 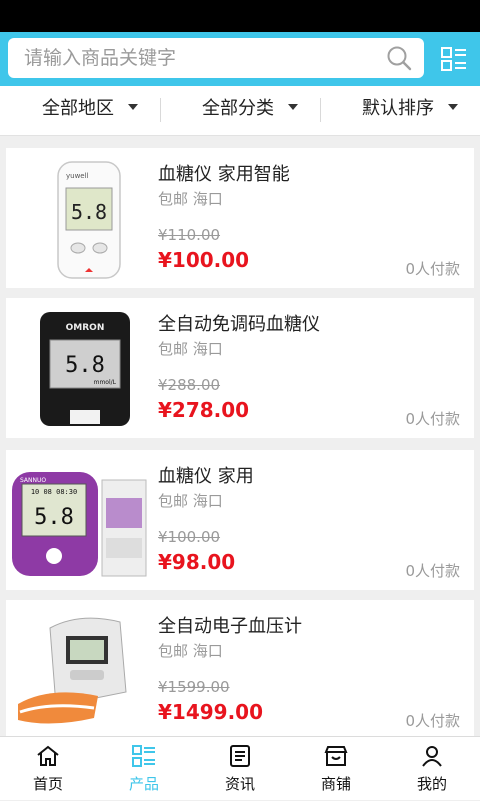 What do you see at coordinates (432, 756) in the screenshot?
I see `user-icon` at bounding box center [432, 756].